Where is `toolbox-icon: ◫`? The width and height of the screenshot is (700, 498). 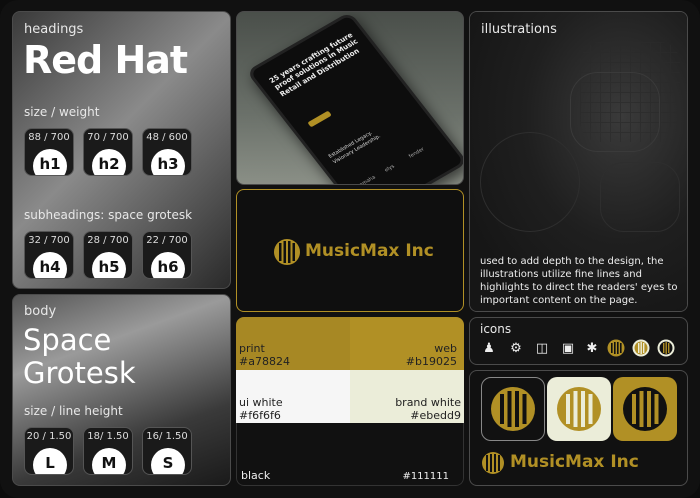
toolbox-icon: ◫ is located at coordinates (542, 348).